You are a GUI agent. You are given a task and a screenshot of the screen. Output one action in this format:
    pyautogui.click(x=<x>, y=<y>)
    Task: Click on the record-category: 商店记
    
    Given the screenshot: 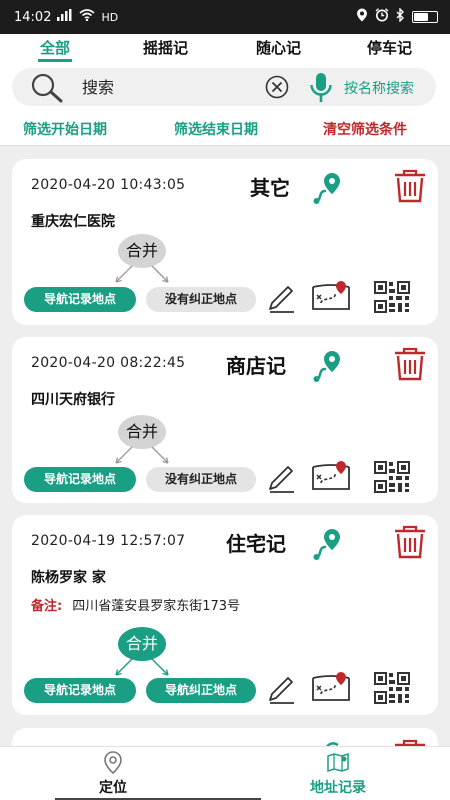 What is the action you would take?
    pyautogui.click(x=256, y=366)
    